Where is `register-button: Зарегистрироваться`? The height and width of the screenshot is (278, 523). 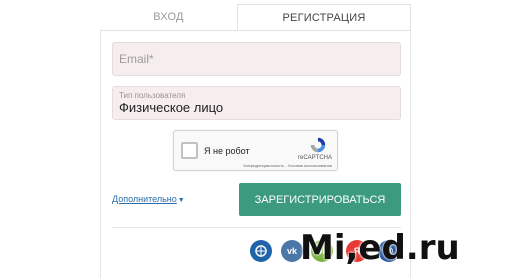 register-button: Зарегистрироваться is located at coordinates (320, 199).